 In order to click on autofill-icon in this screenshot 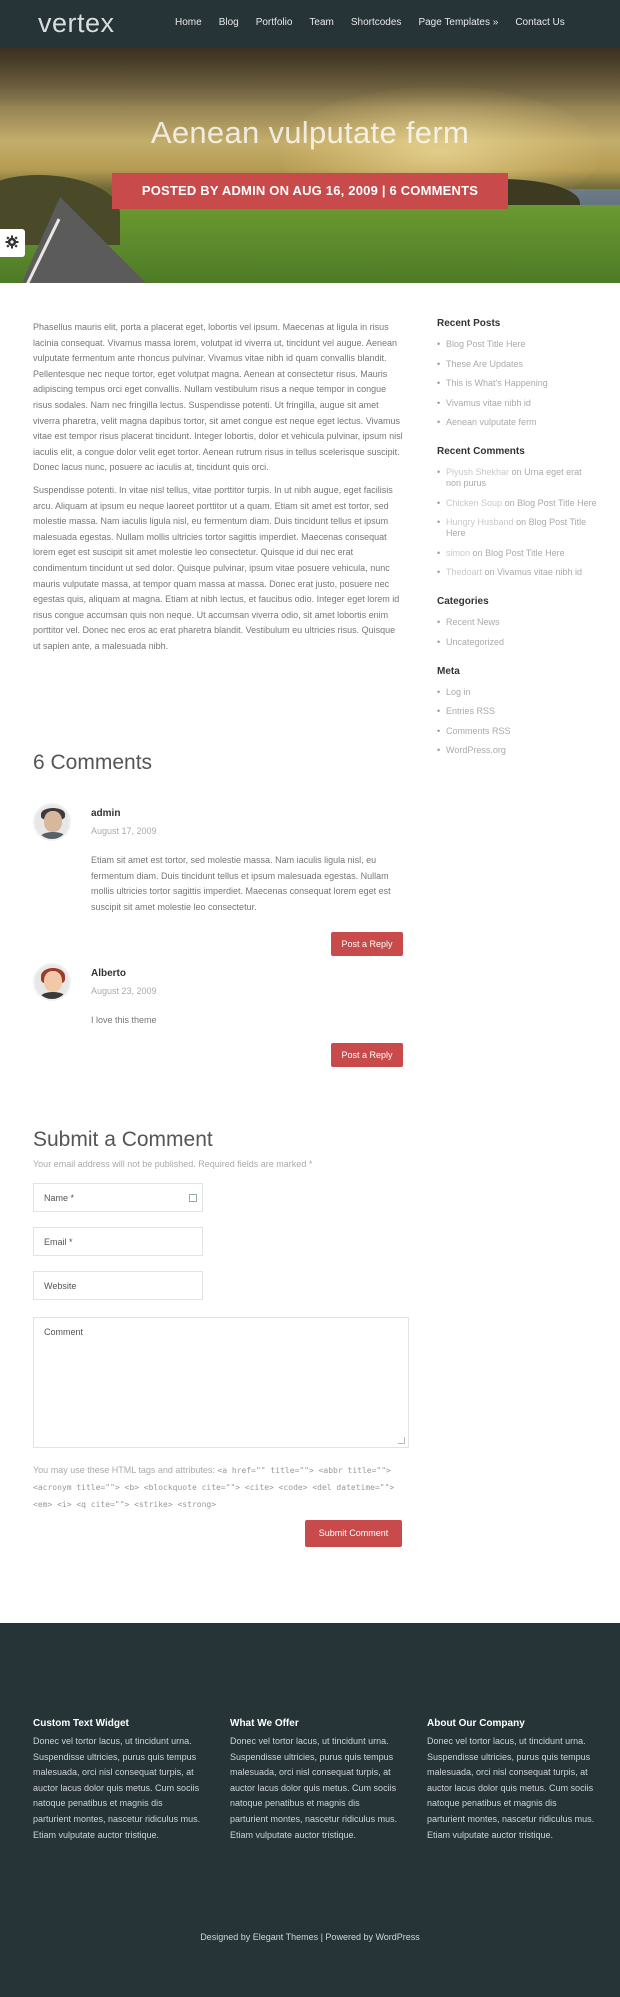, I will do `click(193, 1198)`.